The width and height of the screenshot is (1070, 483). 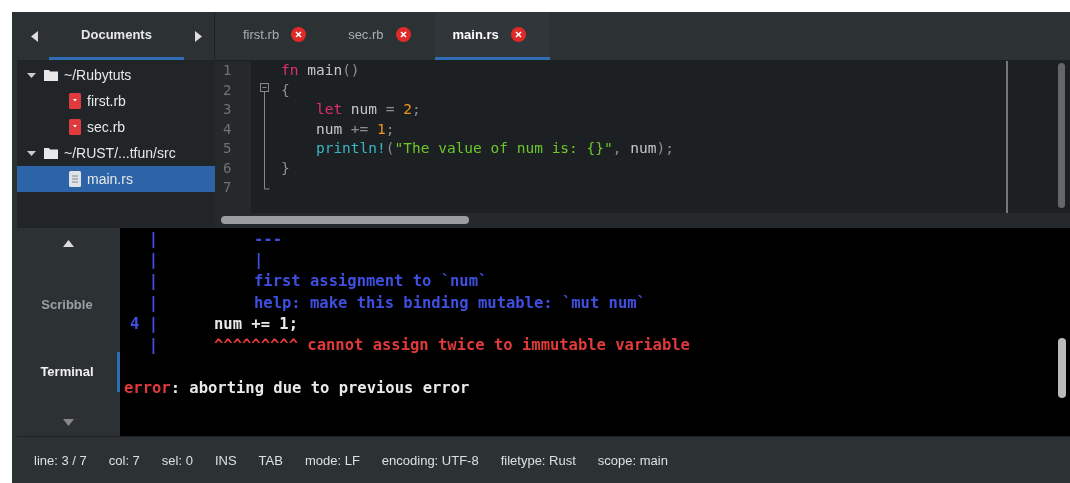 I want to click on arrow-up-icon, so click(x=68, y=243).